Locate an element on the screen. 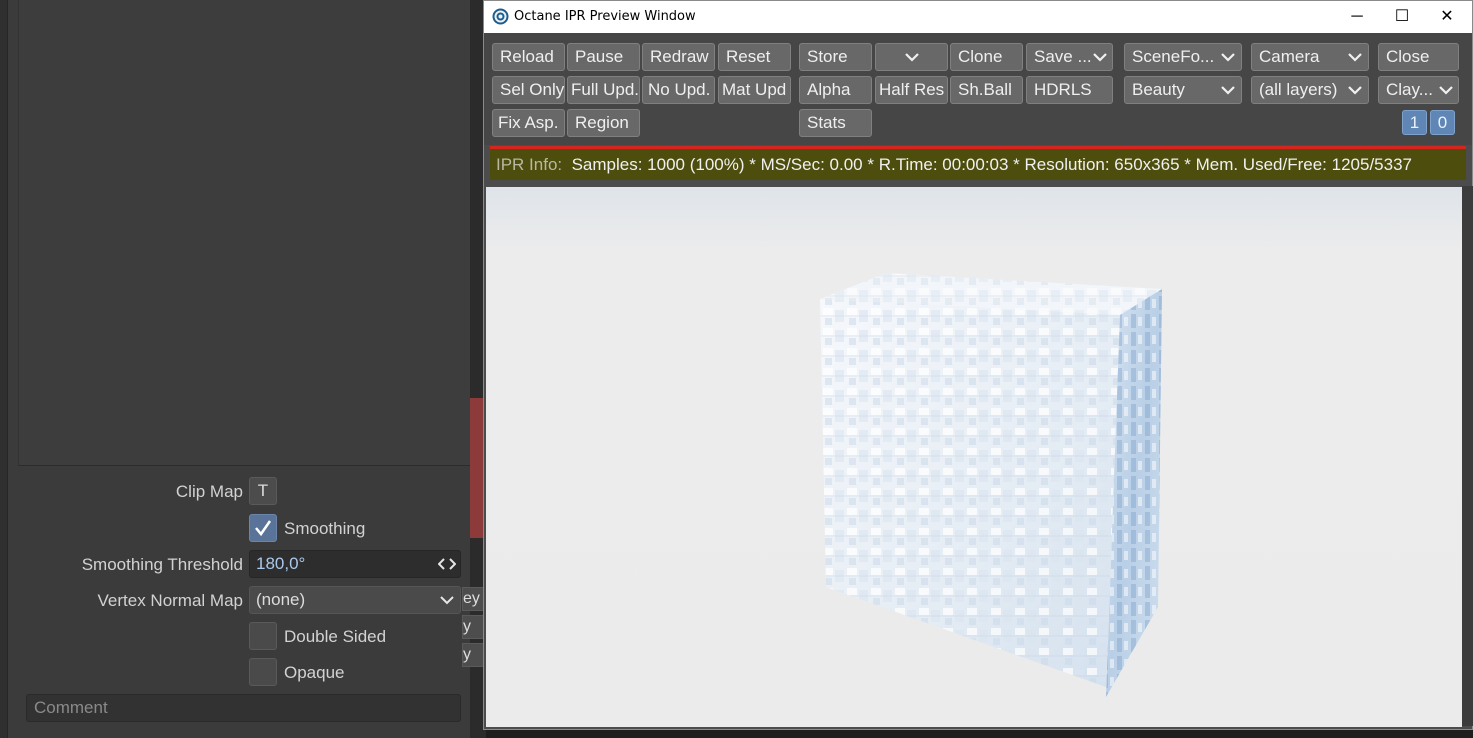 This screenshot has width=1473, height=738. smoothing-label: Smoothing is located at coordinates (325, 528).